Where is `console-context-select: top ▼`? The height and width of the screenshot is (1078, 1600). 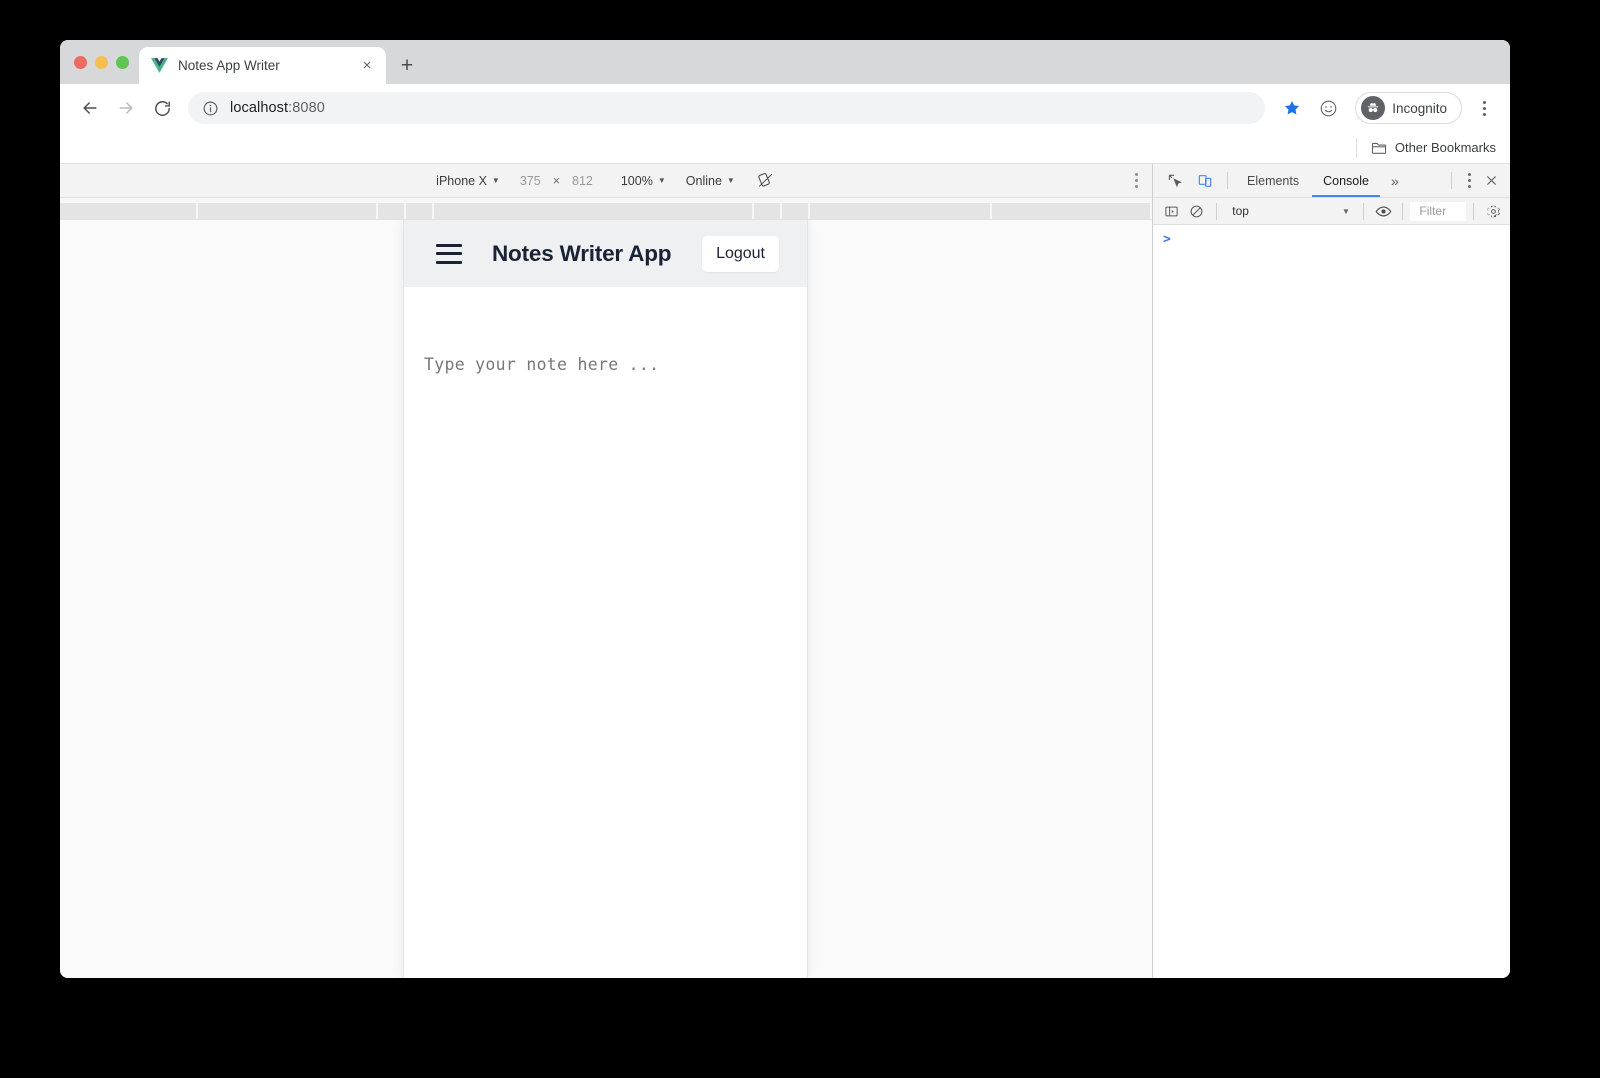 console-context-select: top ▼ is located at coordinates (1290, 211).